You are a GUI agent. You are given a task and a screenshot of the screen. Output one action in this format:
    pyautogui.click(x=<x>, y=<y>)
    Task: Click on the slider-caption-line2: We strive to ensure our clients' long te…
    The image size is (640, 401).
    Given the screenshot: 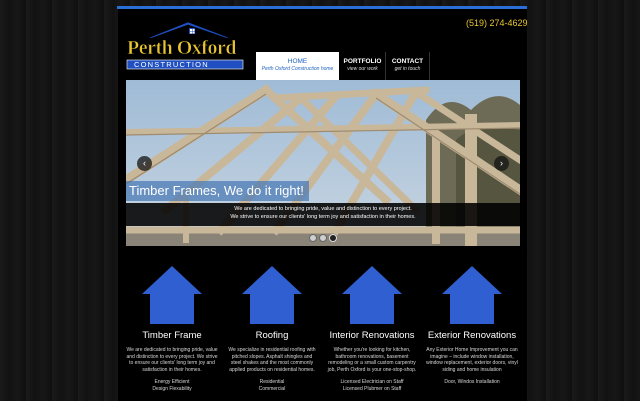 What is the action you would take?
    pyautogui.click(x=323, y=216)
    